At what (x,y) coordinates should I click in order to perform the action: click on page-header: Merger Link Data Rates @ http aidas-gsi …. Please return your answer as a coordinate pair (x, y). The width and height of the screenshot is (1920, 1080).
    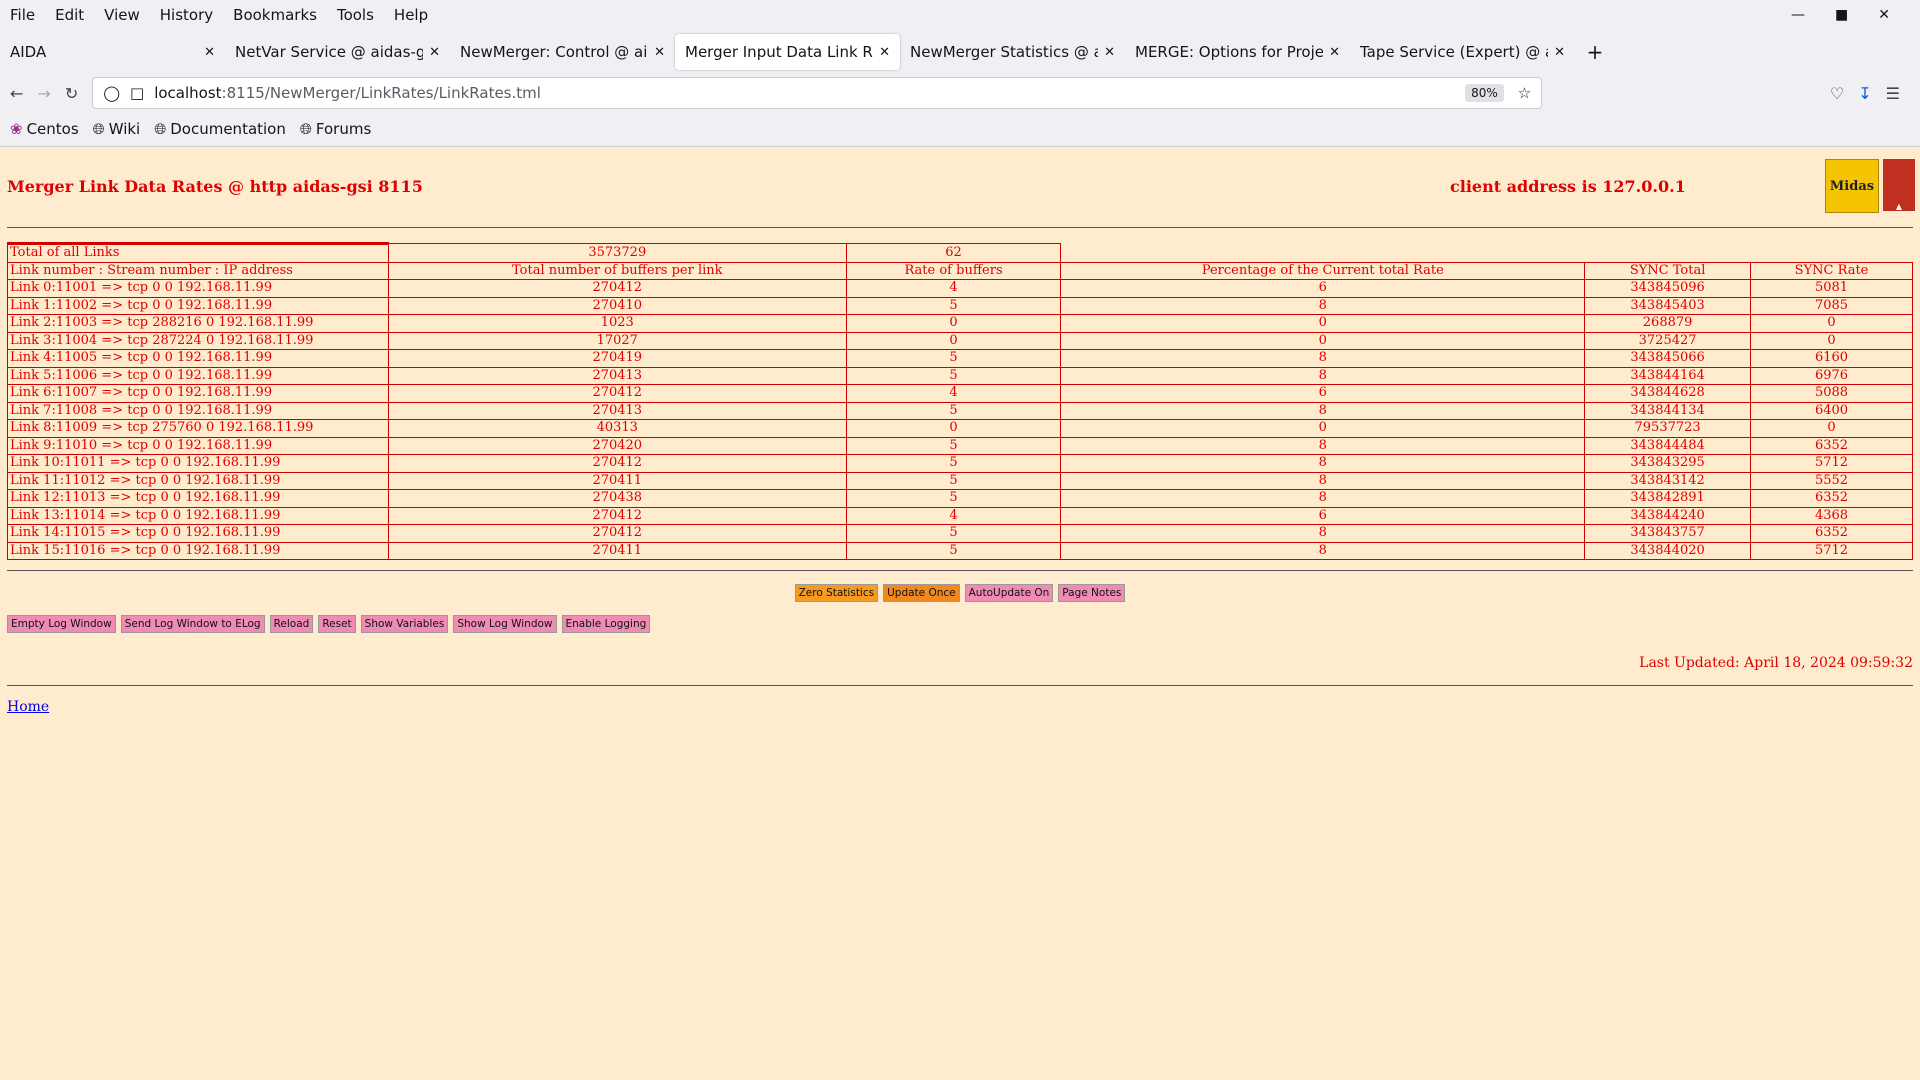
    Looking at the image, I should click on (961, 187).